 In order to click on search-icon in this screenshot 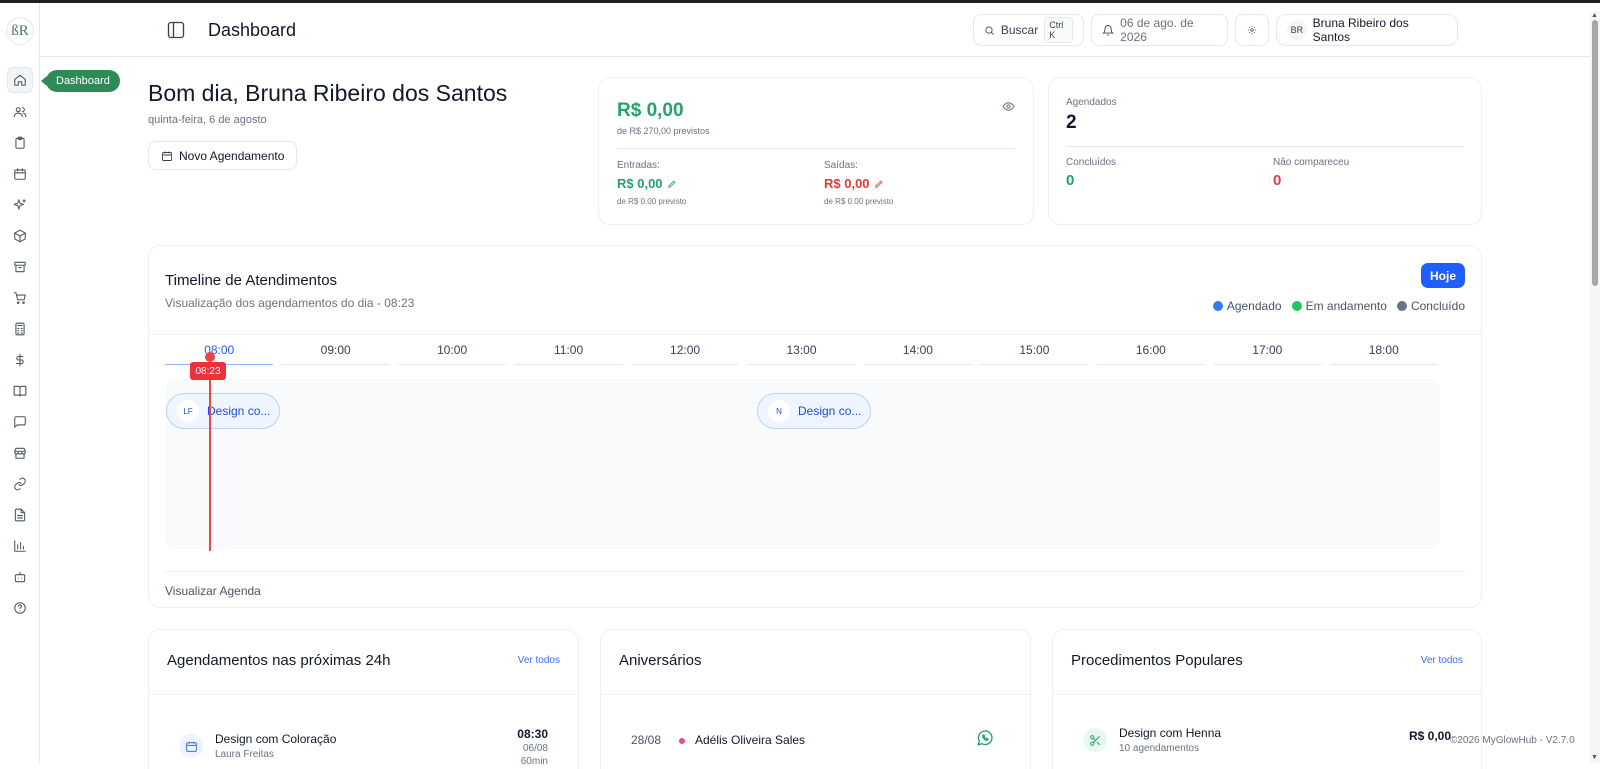, I will do `click(989, 30)`.